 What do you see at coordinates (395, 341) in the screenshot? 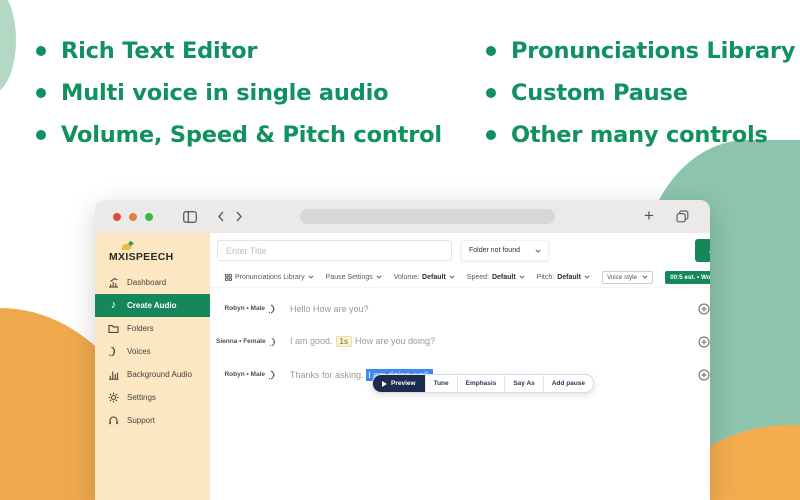
I see `sentence-fragment: How are you doing?` at bounding box center [395, 341].